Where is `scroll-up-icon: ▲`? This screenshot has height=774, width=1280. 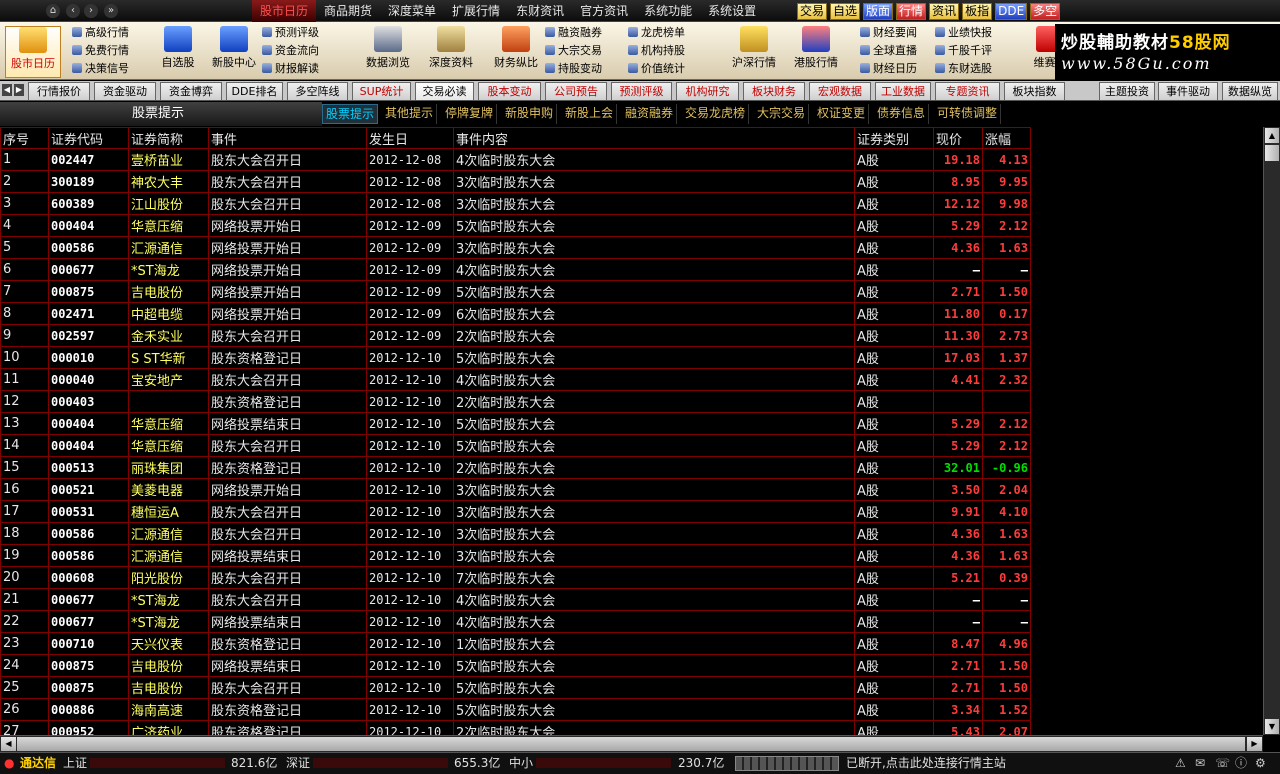 scroll-up-icon: ▲ is located at coordinates (1272, 135).